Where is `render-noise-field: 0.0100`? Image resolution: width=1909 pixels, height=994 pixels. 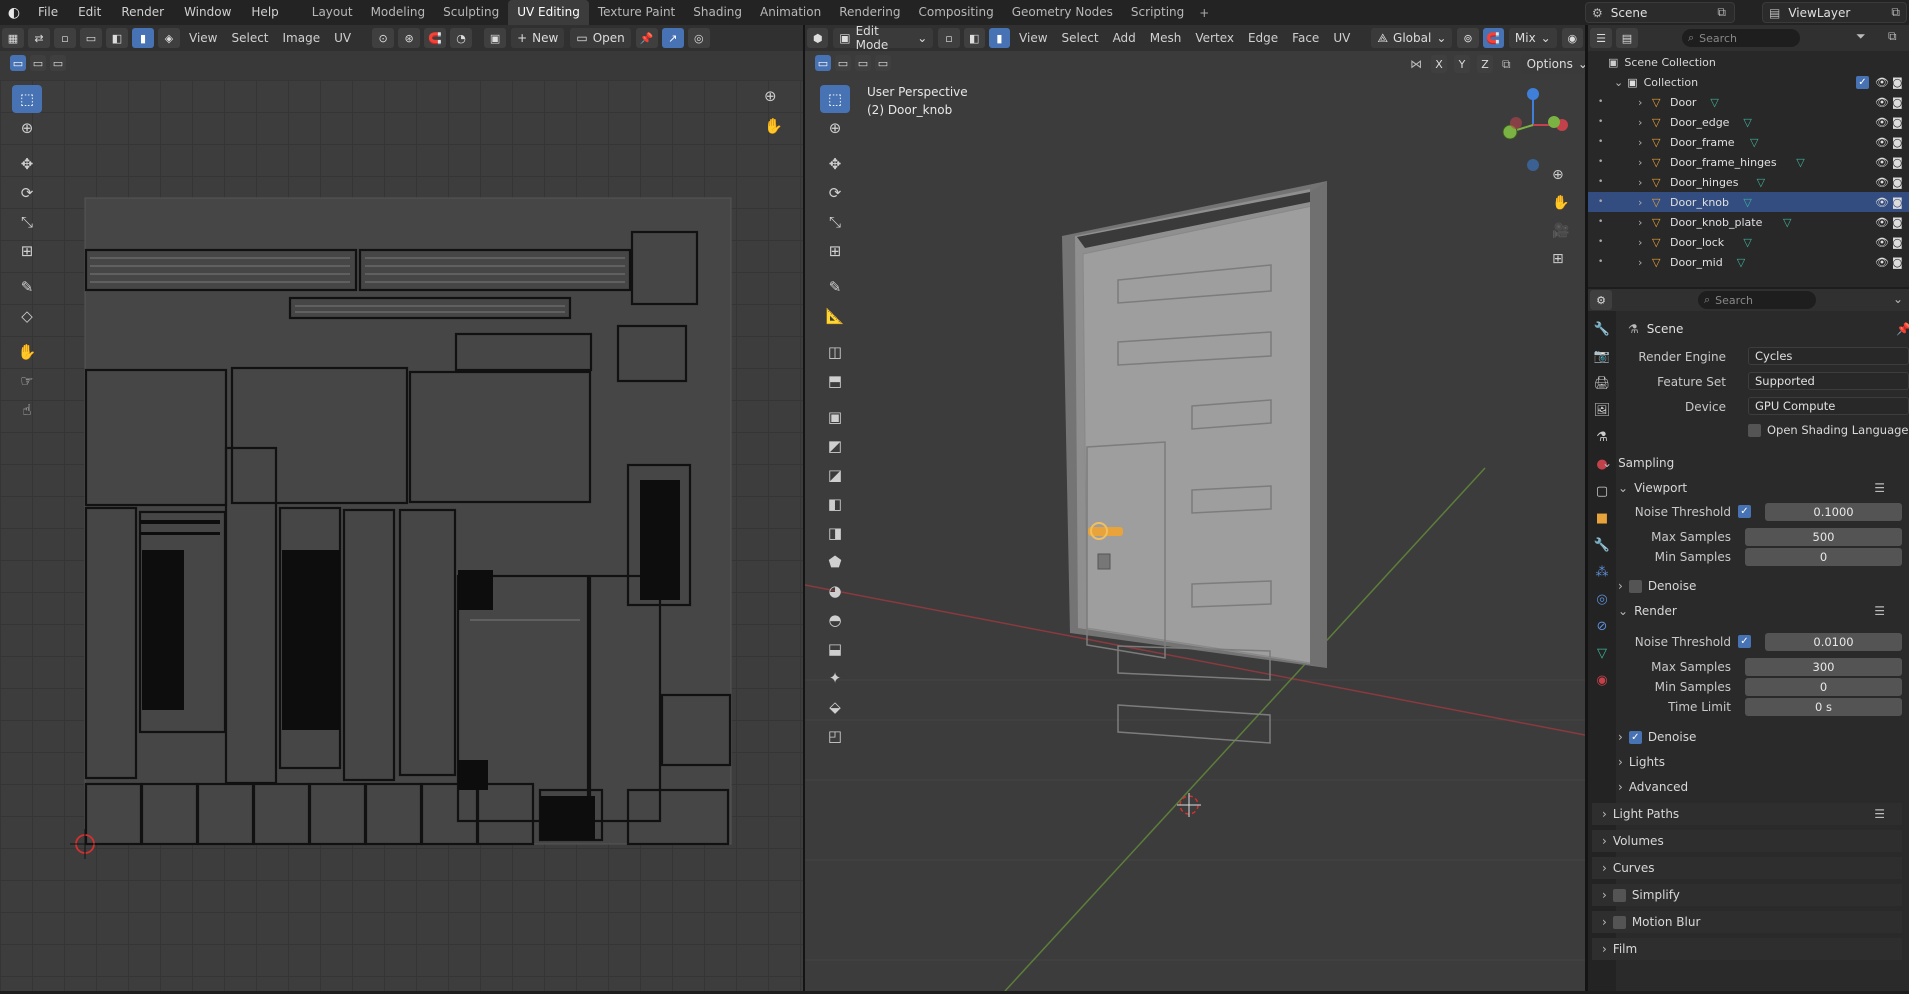 render-noise-field: 0.0100 is located at coordinates (1833, 642).